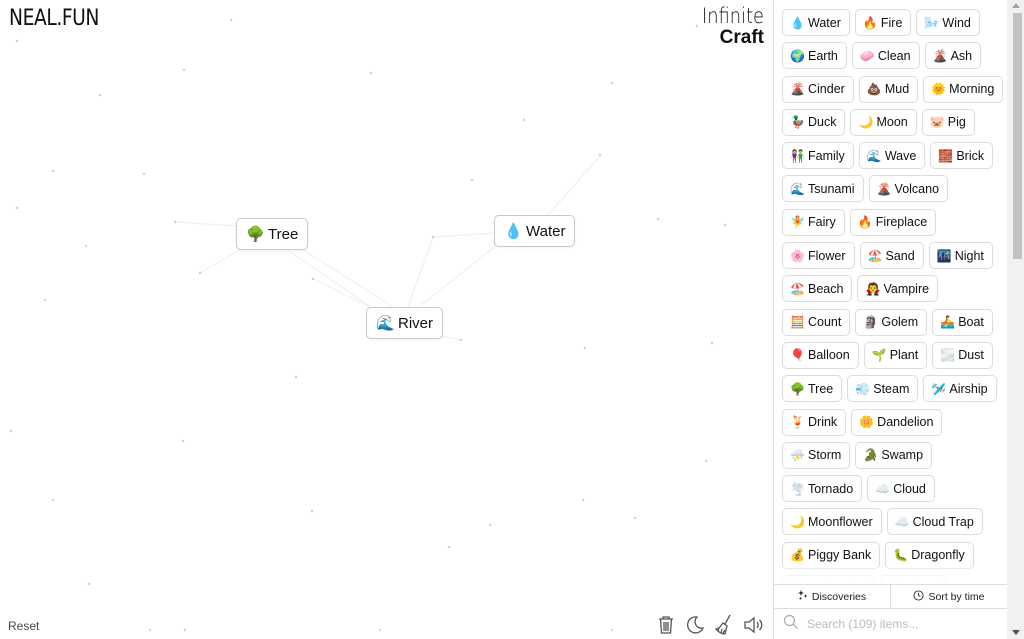 This screenshot has height=639, width=1024. Describe the element at coordinates (458, 275) in the screenshot. I see `connection-line` at that location.